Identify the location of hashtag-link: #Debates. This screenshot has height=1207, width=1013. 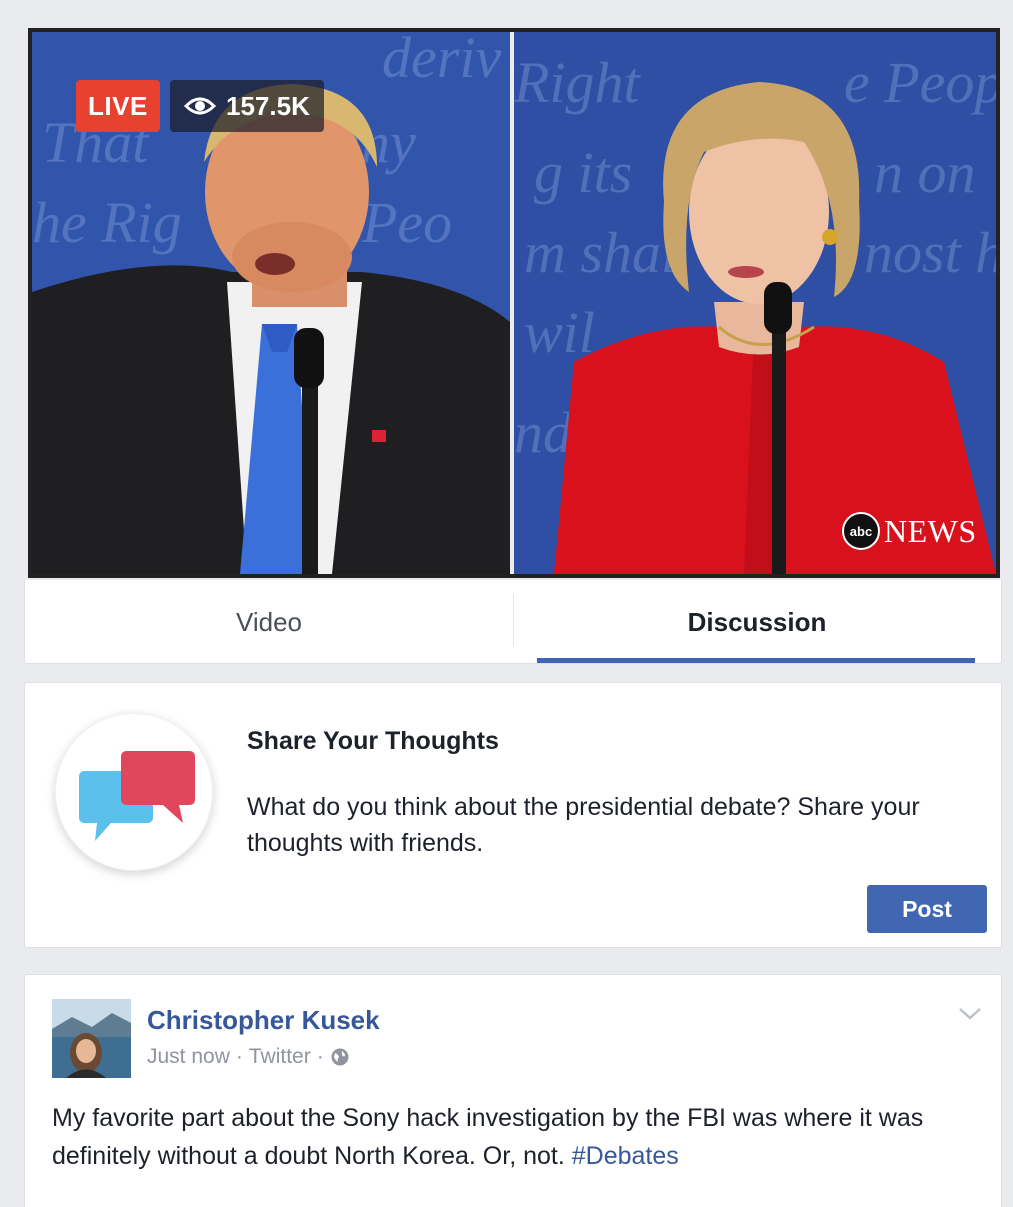
(625, 1156).